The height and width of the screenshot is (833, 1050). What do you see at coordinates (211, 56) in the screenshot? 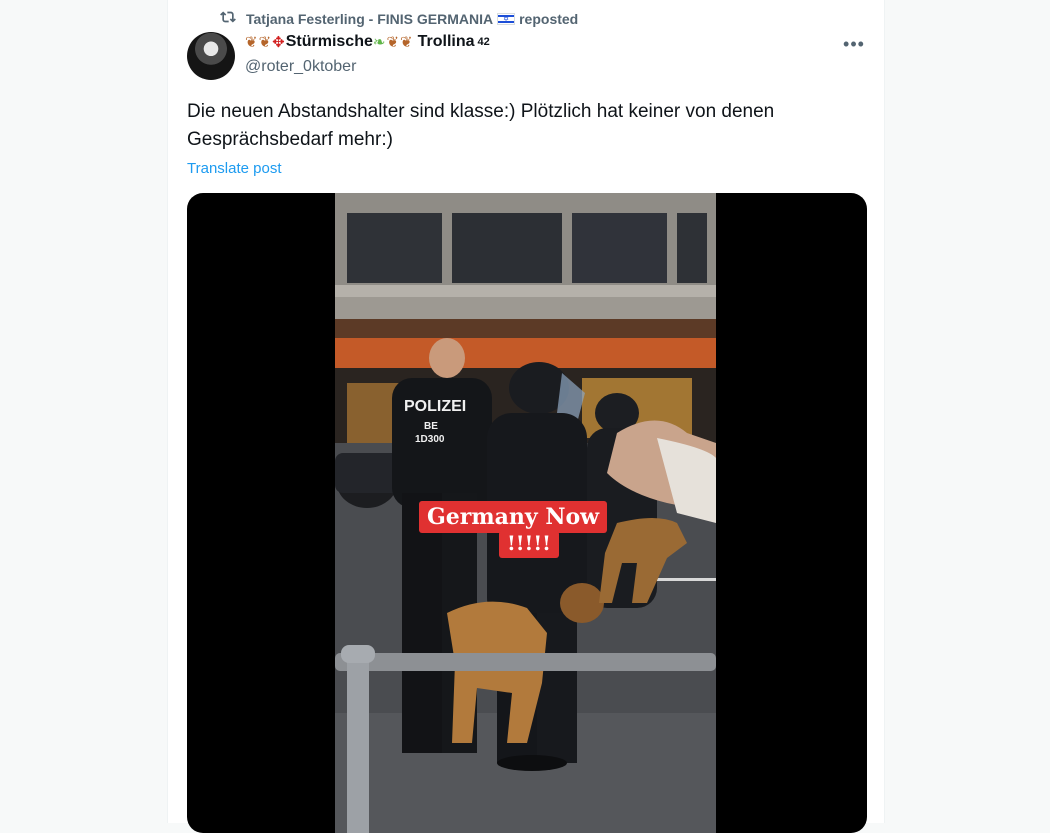
I see `avatar` at bounding box center [211, 56].